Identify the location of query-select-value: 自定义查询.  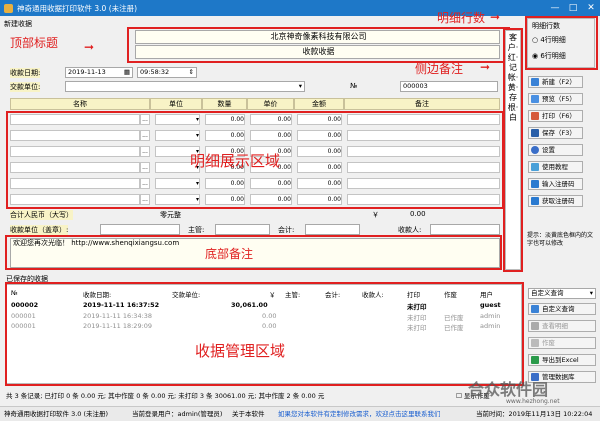
(547, 293).